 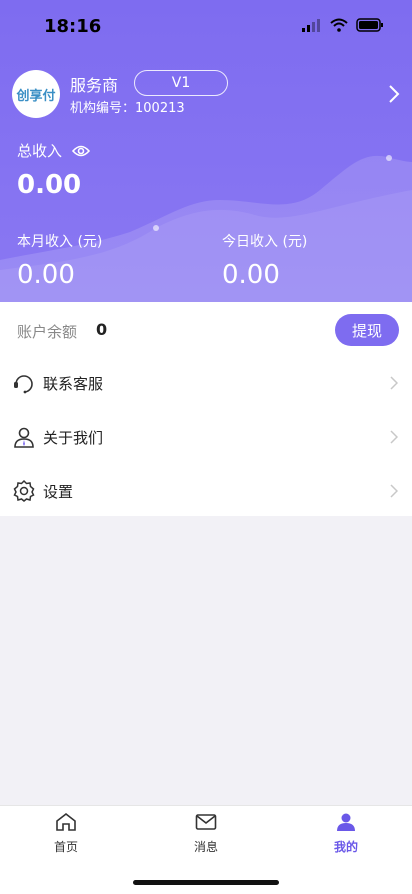 I want to click on person-icon, so click(x=346, y=822).